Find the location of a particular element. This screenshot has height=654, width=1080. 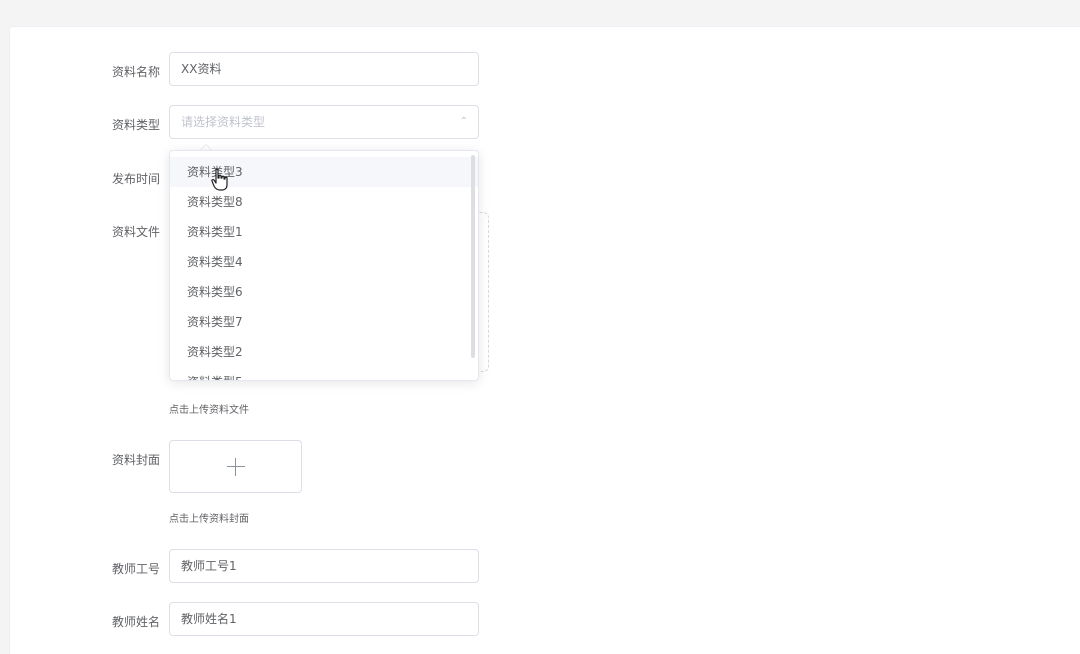

cover-upload-tip: 点击上传资料封面 is located at coordinates (209, 519).